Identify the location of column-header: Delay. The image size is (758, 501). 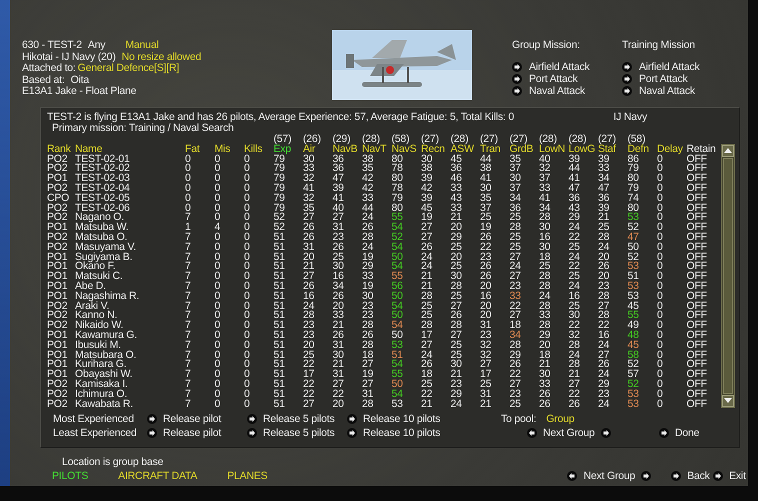
(671, 149).